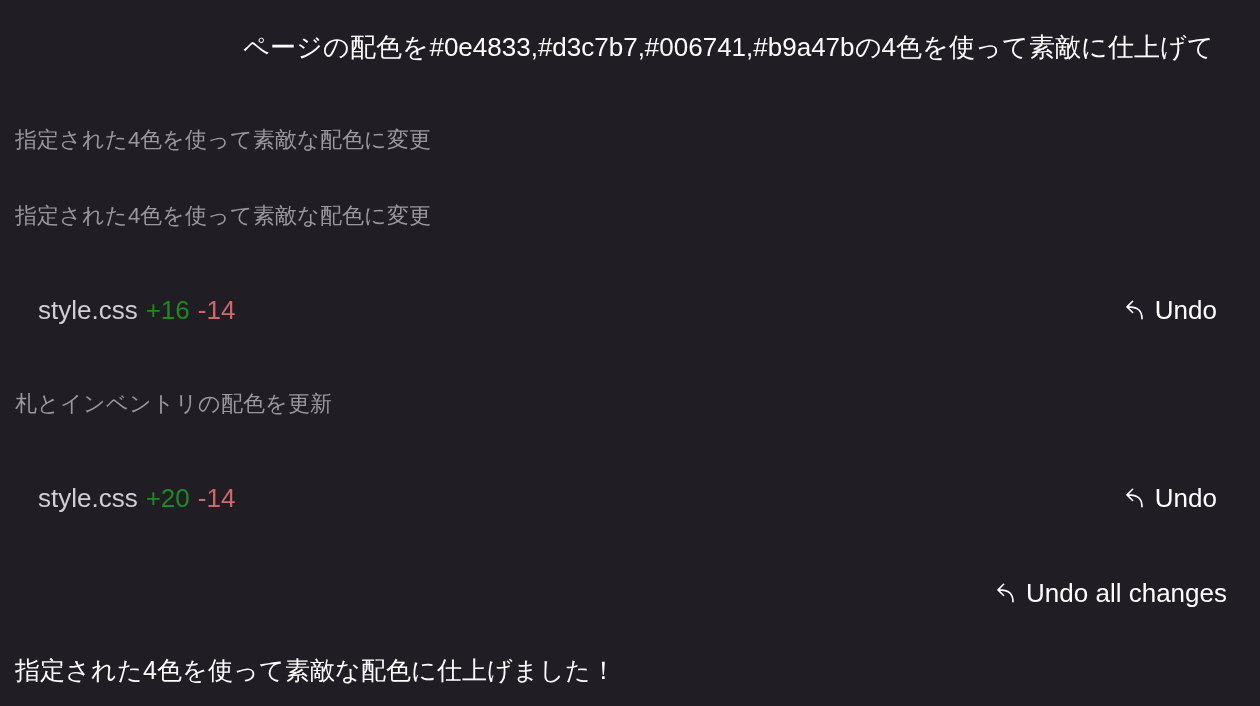 This screenshot has width=1260, height=706. I want to click on additions-count: +20, so click(167, 498).